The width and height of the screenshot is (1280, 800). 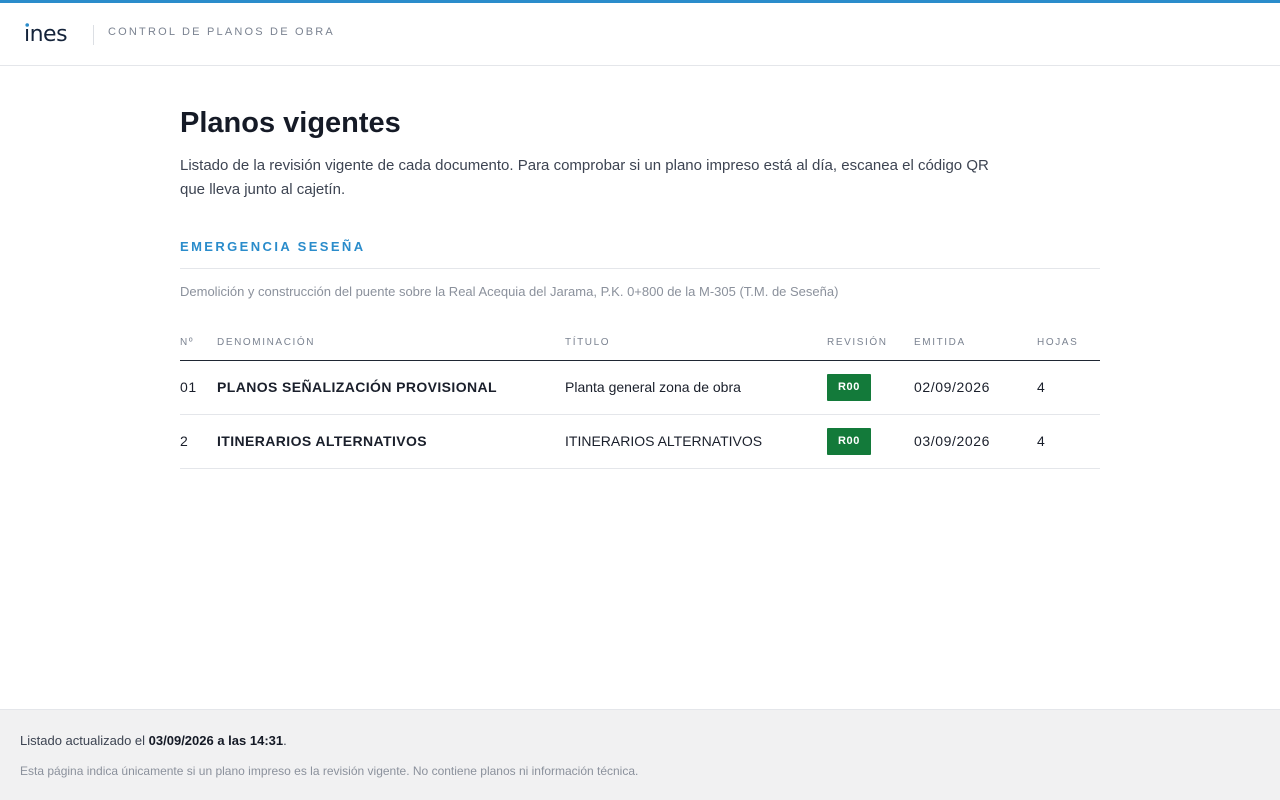 I want to click on ines-logo-wordmark: ines, so click(x=45, y=34).